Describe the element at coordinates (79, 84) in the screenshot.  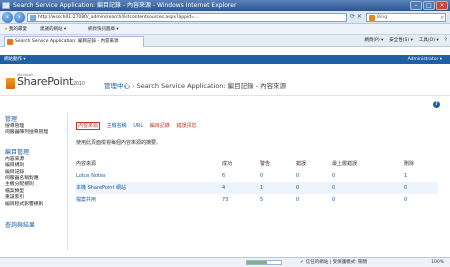
I see `logo-version: 2010` at that location.